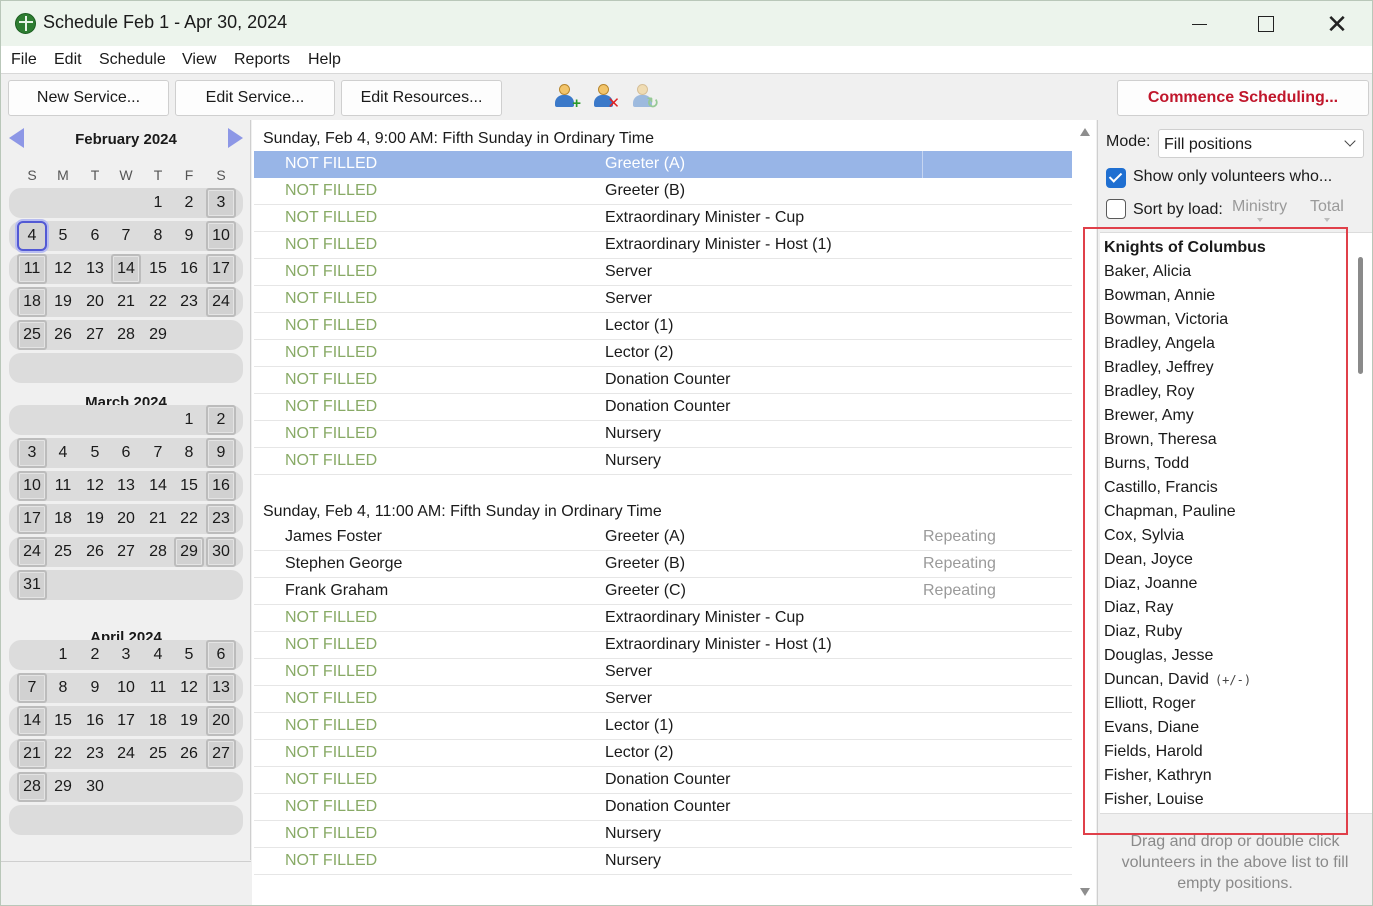  I want to click on calendar-day: 7, so click(32, 688).